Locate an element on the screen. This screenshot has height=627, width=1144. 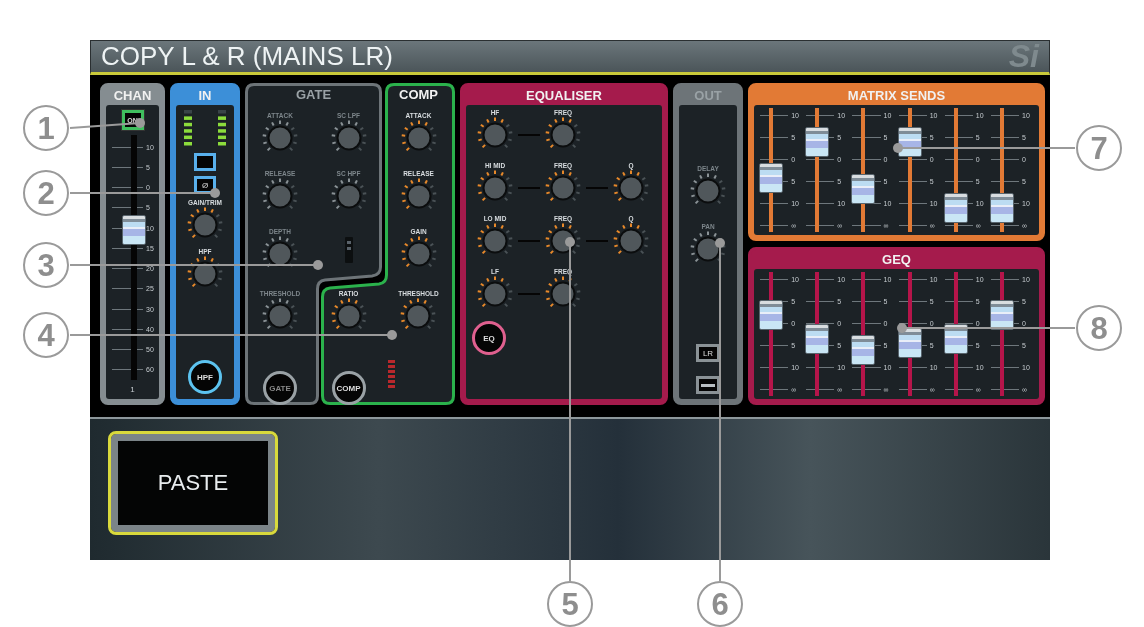
lr-button: LR is located at coordinates (708, 353).